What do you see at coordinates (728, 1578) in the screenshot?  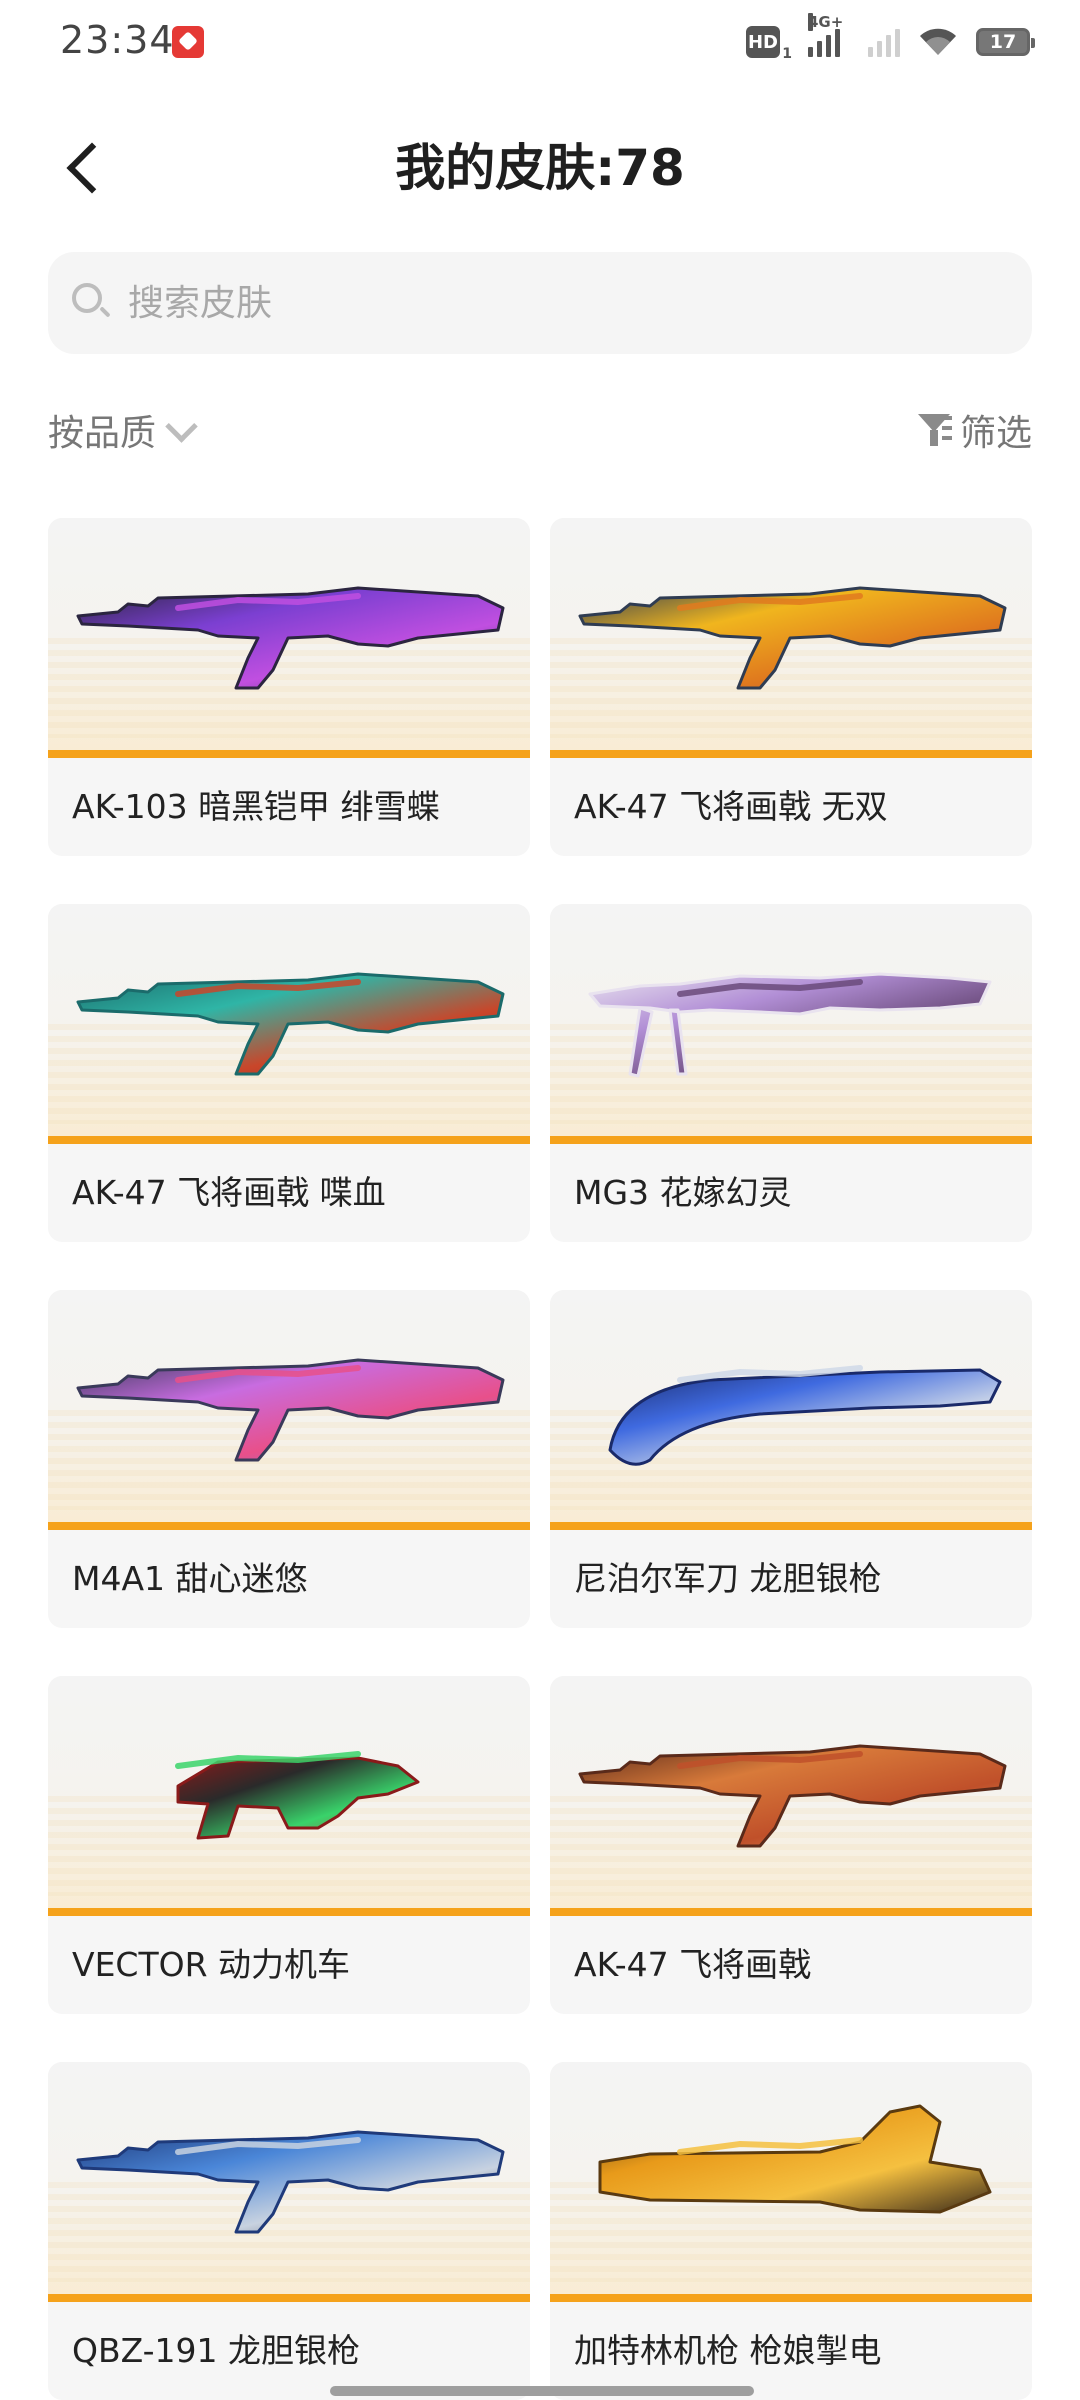 I see `skin-name: 尼泊尔军刀 龙胆银枪` at bounding box center [728, 1578].